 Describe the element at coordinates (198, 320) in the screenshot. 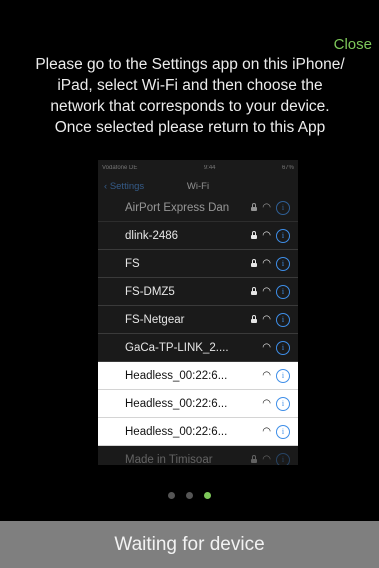

I see `network-row: FS-Netgear ◠ i` at that location.